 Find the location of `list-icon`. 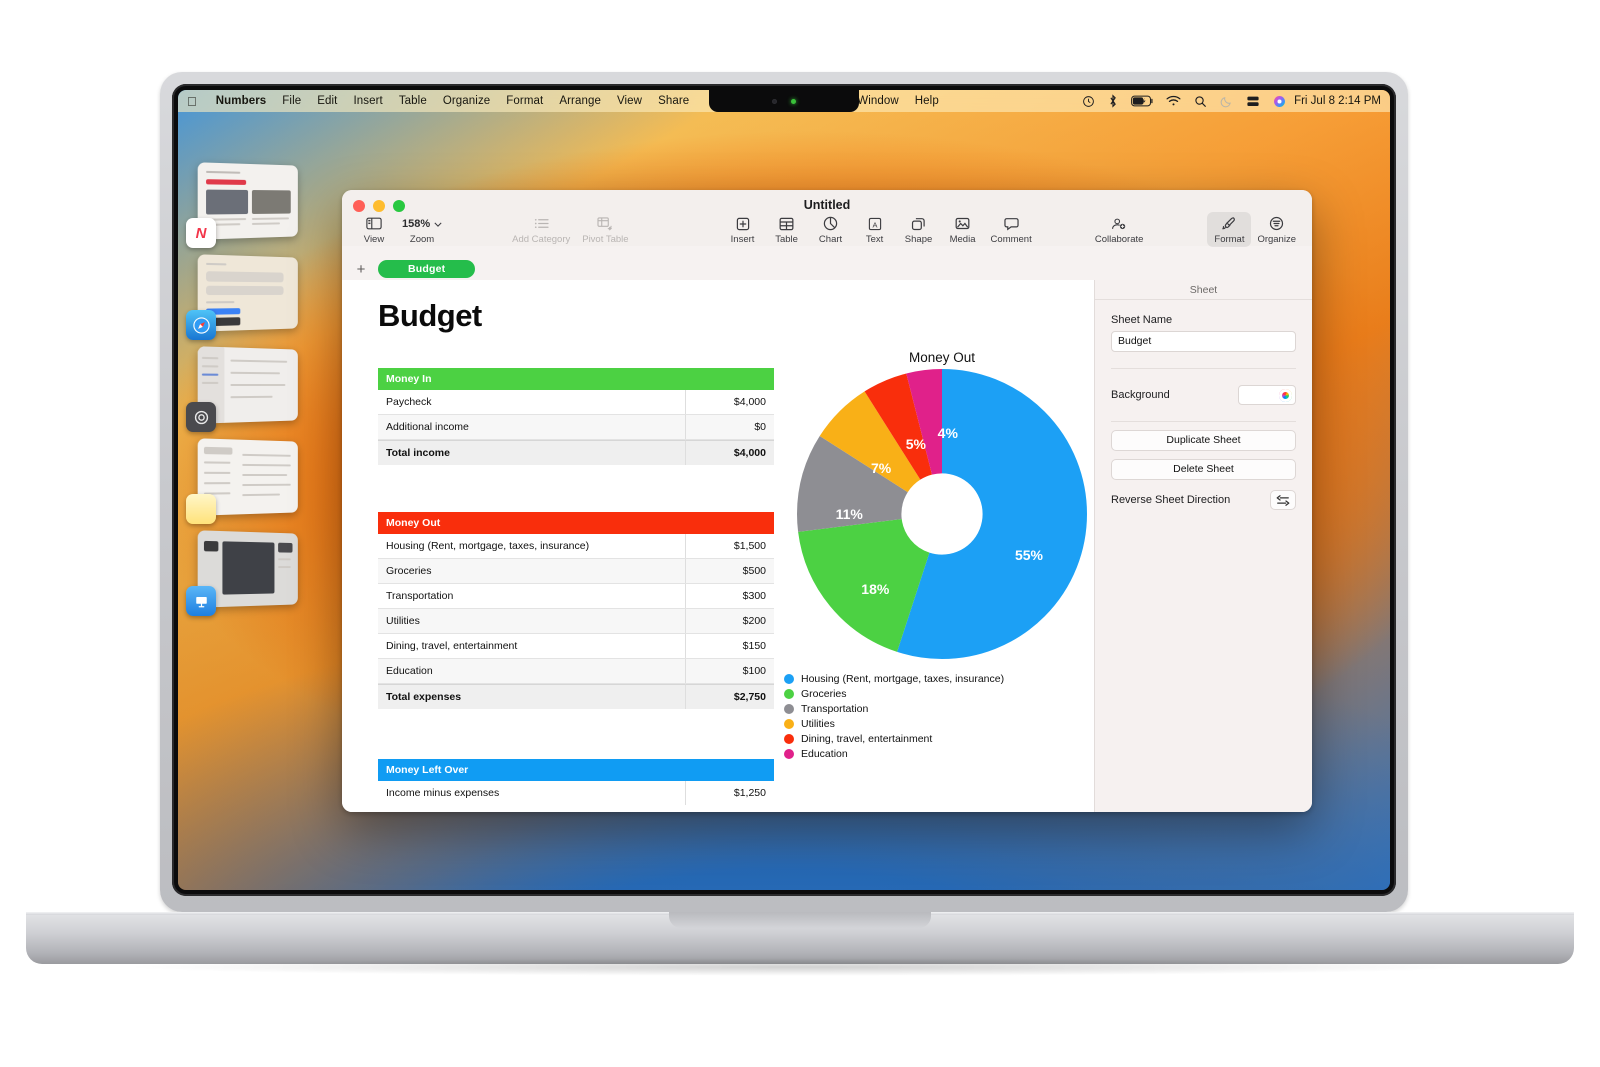

list-icon is located at coordinates (541, 223).